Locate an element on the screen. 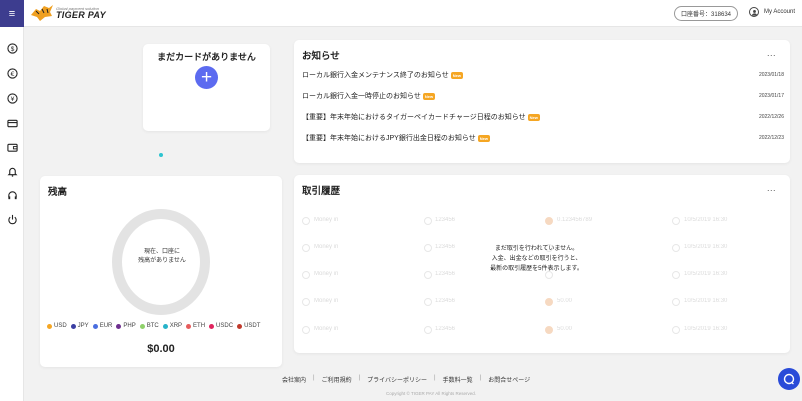  logo: Global payment solution TIGER PAY is located at coordinates (68, 13).